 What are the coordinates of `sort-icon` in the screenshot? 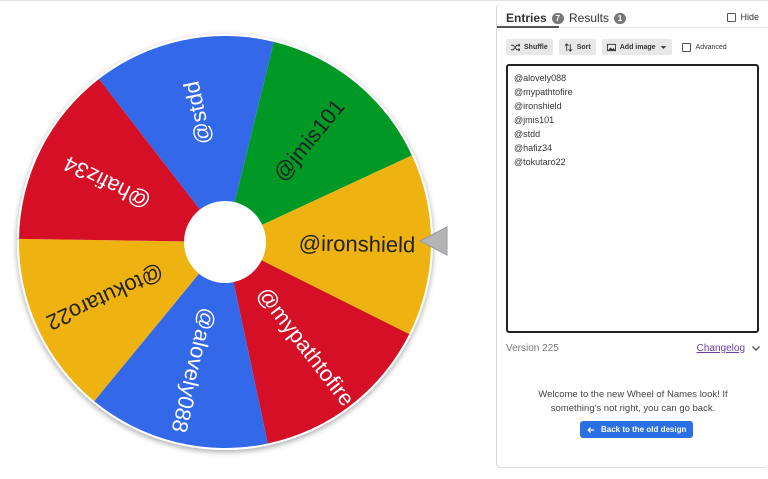 It's located at (568, 47).